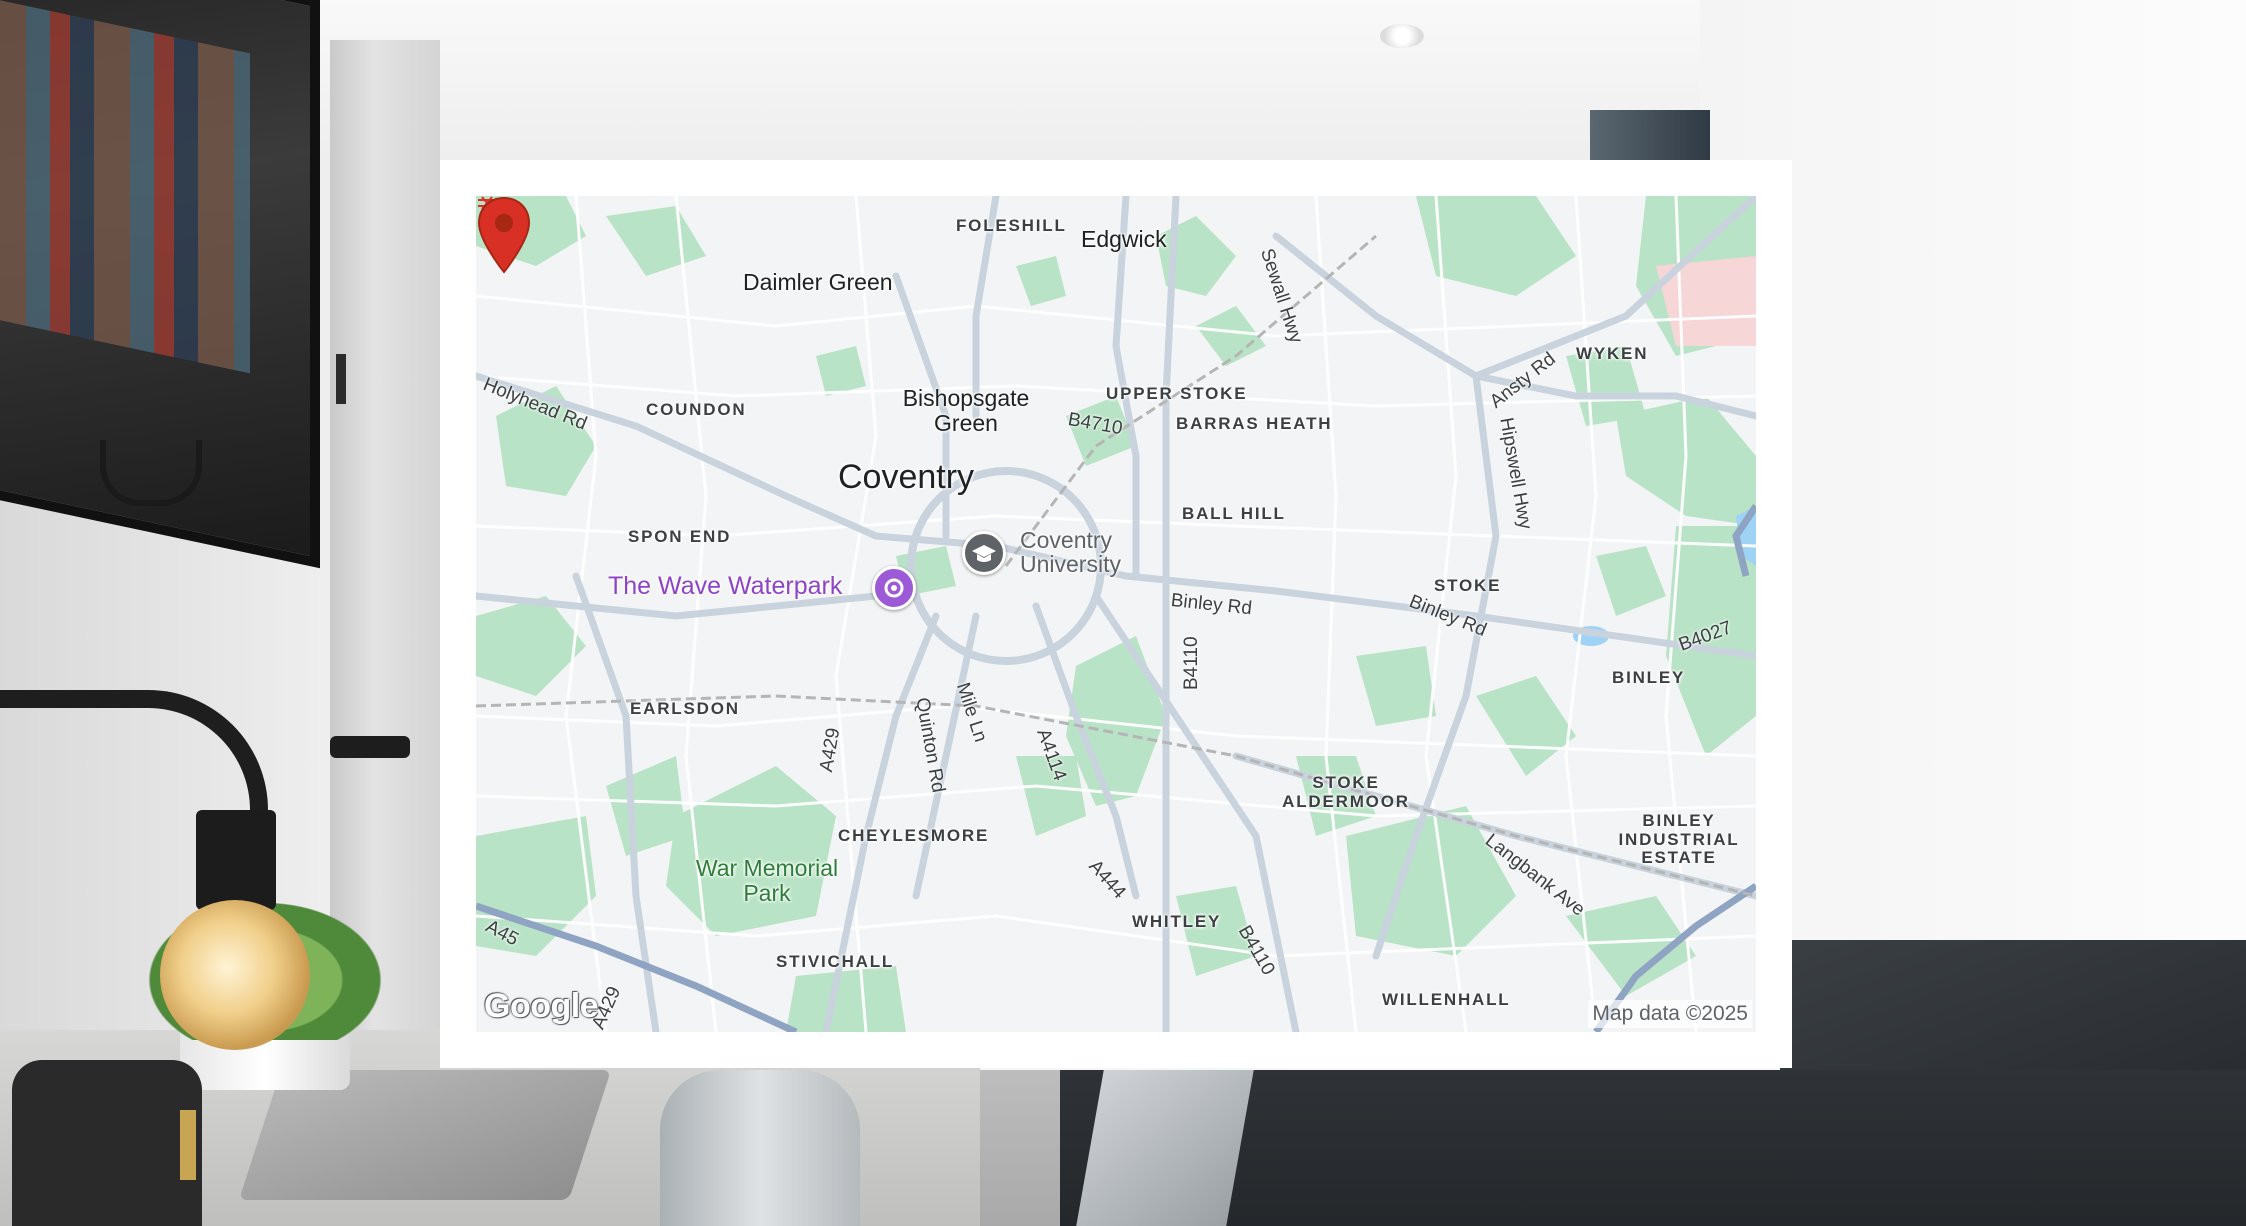  Describe the element at coordinates (1402, 36) in the screenshot. I see `ceiling-light` at that location.